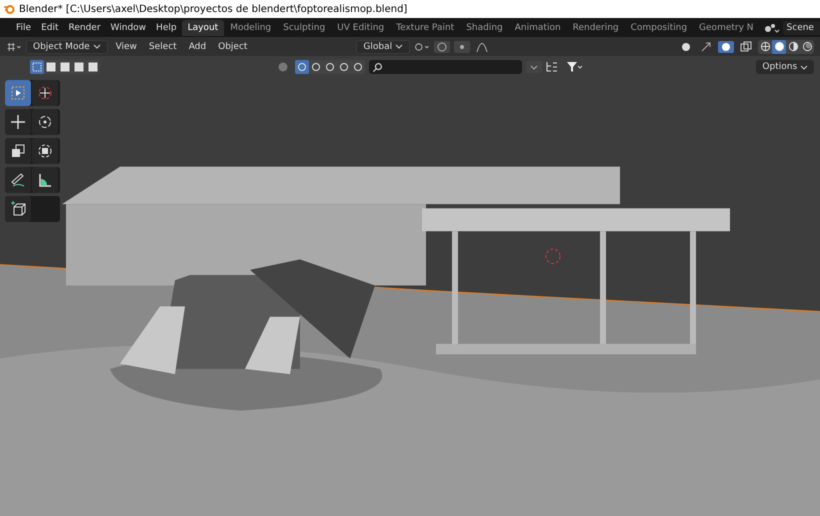 Image resolution: width=820 pixels, height=516 pixels. I want to click on annotate-tool-button, so click(18, 180).